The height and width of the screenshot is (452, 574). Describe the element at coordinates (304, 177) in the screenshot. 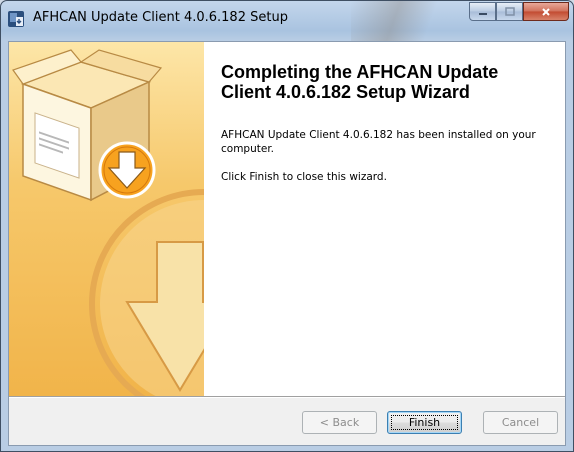

I see `finish-hint: Click Finish to close this wizard.` at that location.